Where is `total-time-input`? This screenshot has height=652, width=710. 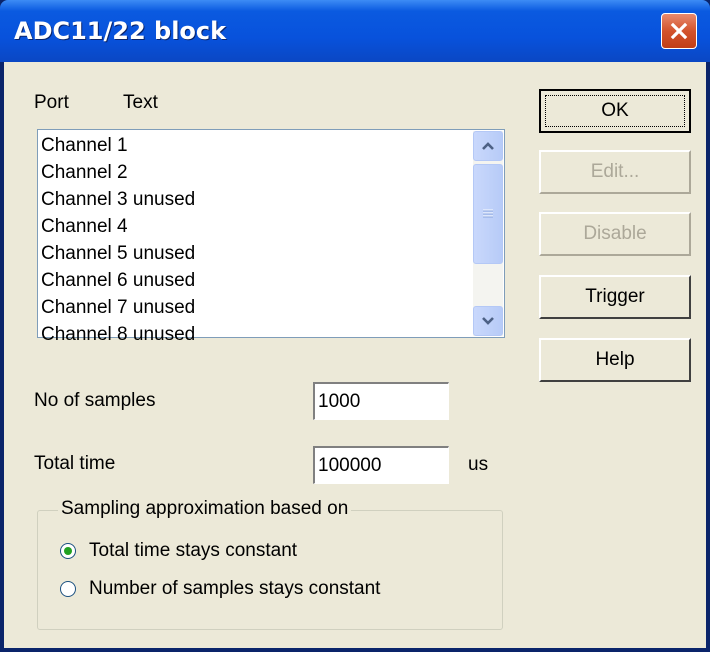
total-time-input is located at coordinates (381, 465).